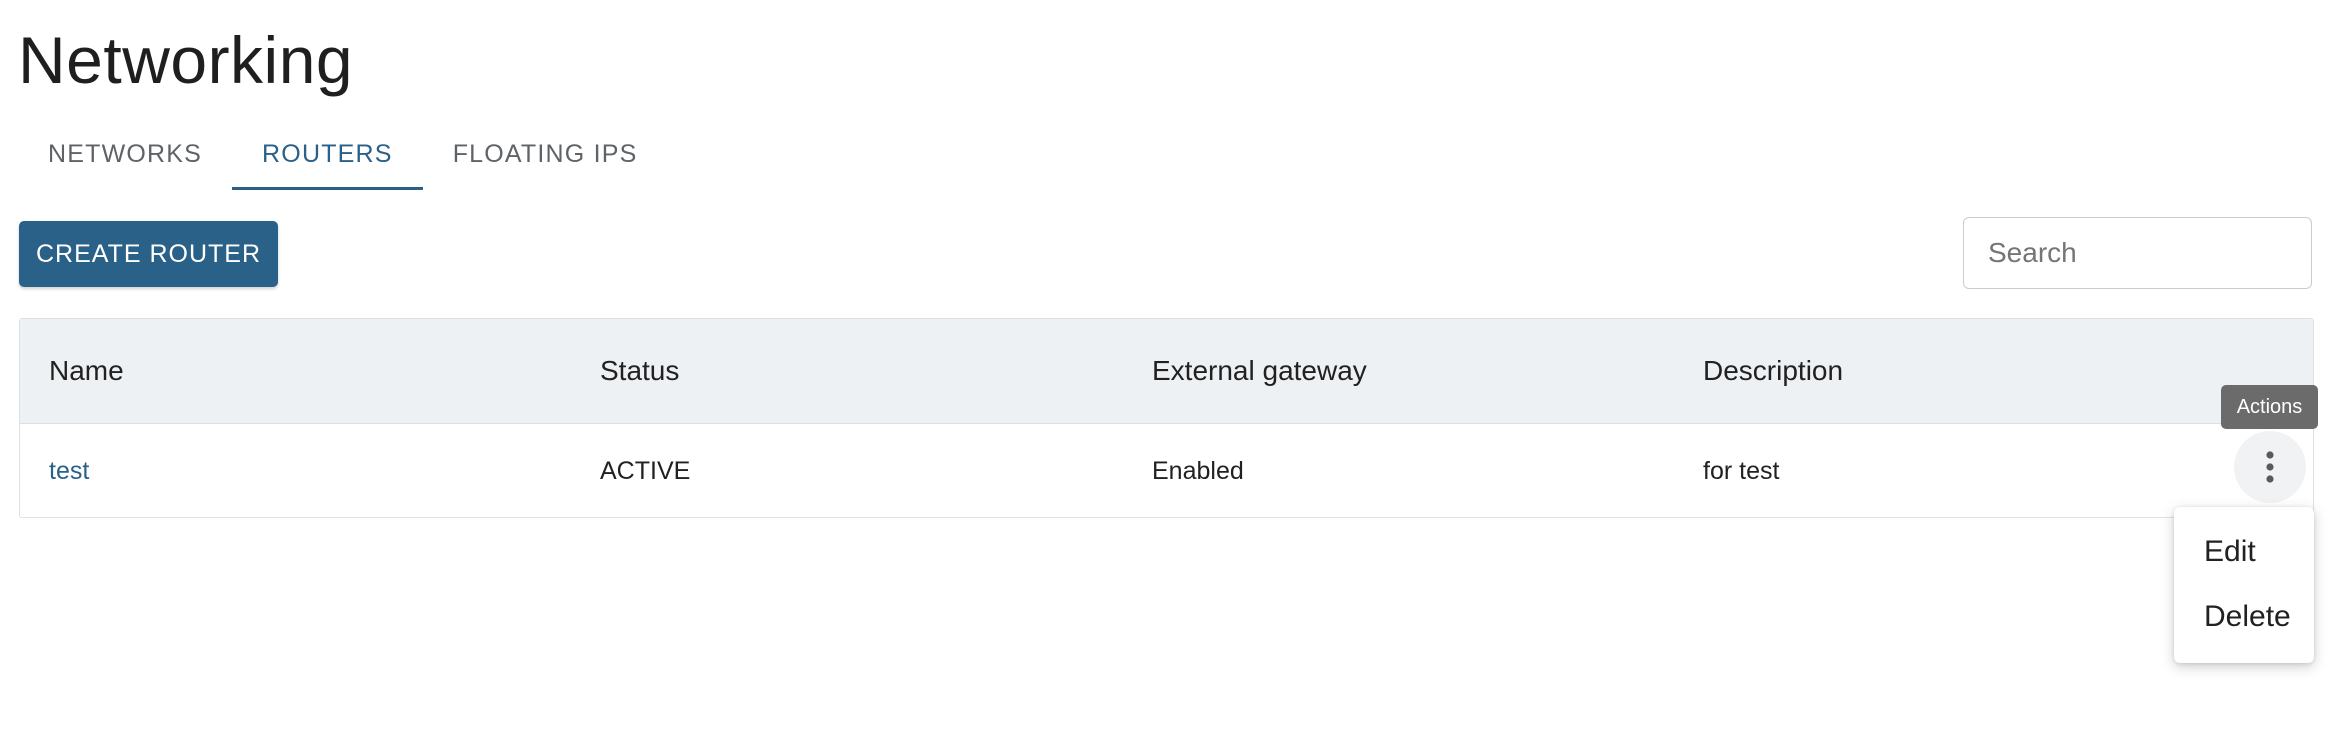  Describe the element at coordinates (186, 60) in the screenshot. I see `page-title: Networking` at that location.